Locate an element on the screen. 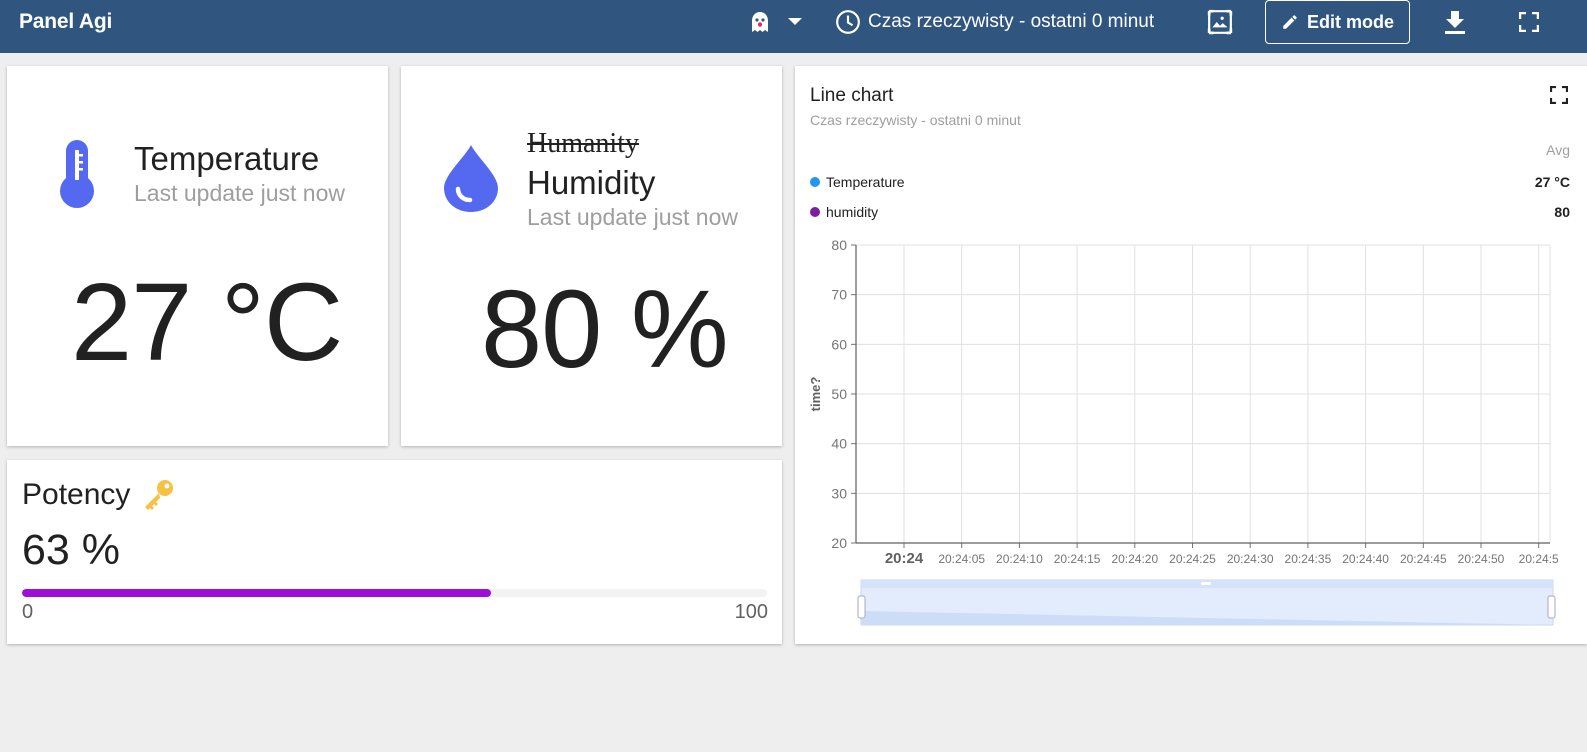 This screenshot has width=1587, height=752. y-tick-label: 80 is located at coordinates (839, 245).